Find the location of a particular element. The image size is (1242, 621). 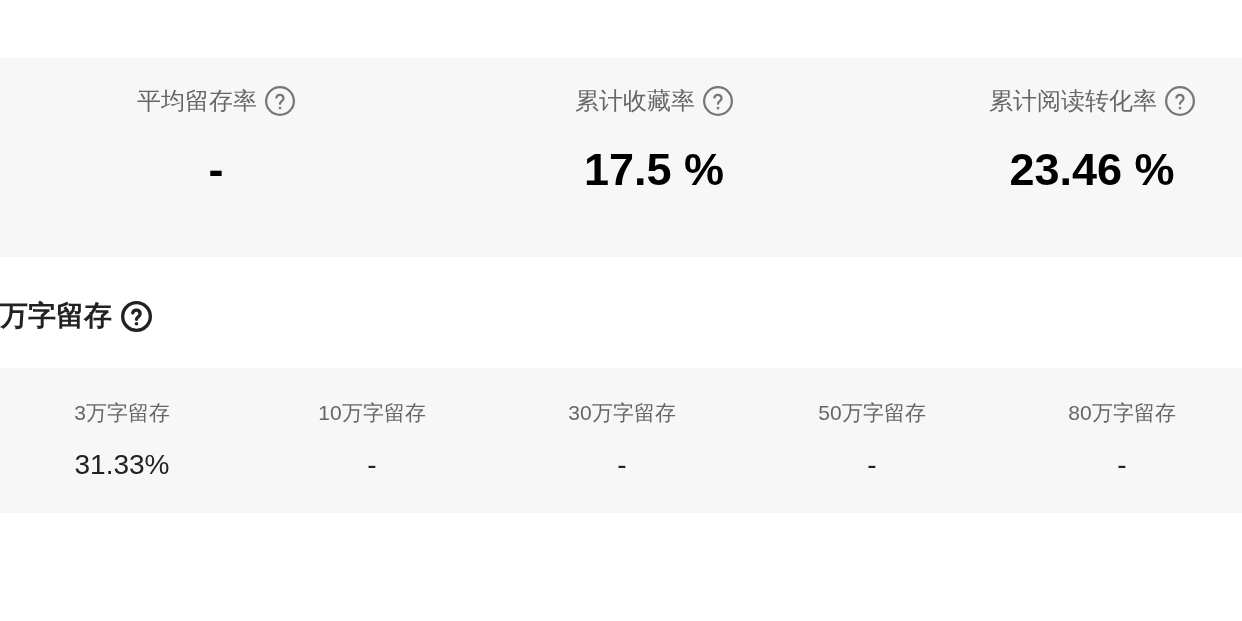

retention-value: 31.33% is located at coordinates (122, 465).